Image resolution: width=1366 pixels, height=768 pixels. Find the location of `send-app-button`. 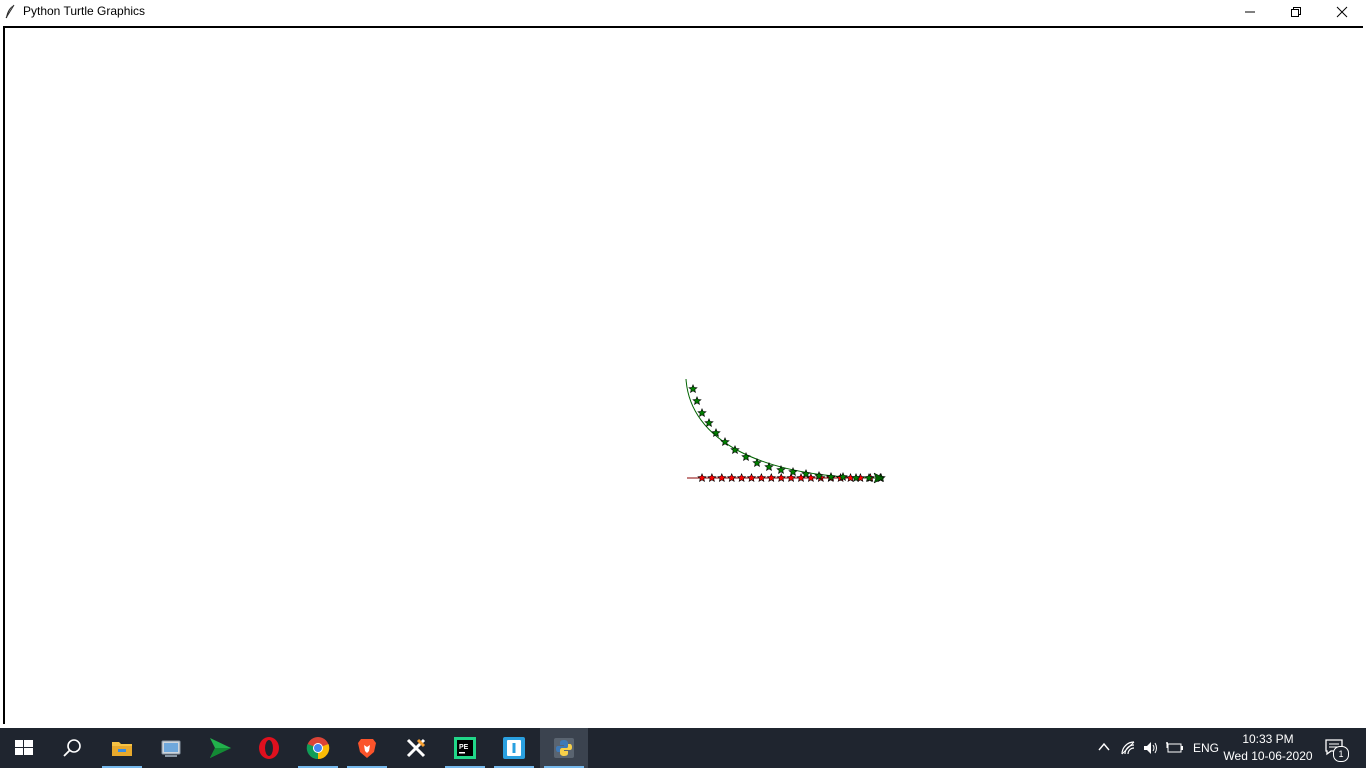

send-app-button is located at coordinates (220, 748).